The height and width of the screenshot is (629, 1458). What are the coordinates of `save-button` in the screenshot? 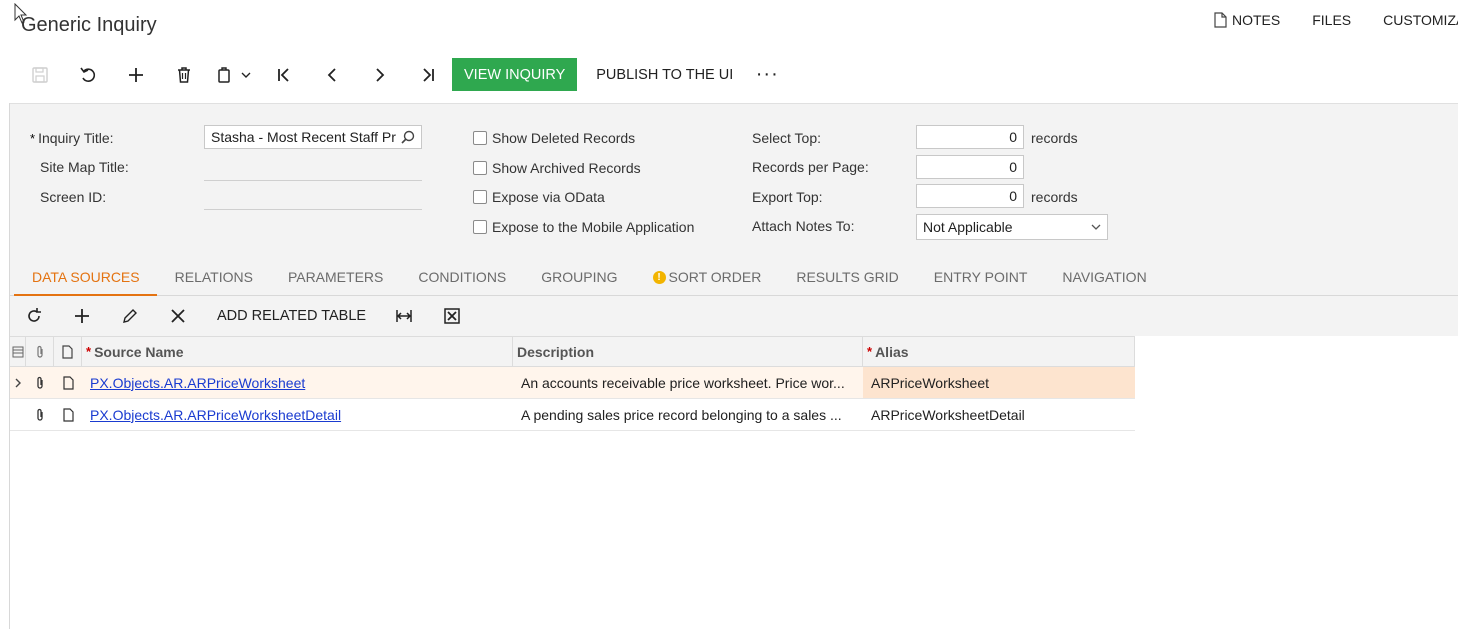 It's located at (40, 74).